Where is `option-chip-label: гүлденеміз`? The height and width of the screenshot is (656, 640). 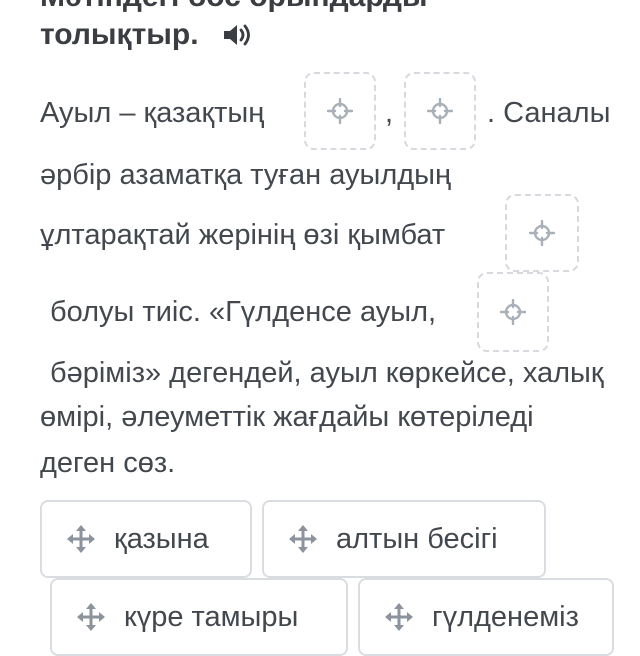 option-chip-label: гүлденеміз is located at coordinates (505, 616).